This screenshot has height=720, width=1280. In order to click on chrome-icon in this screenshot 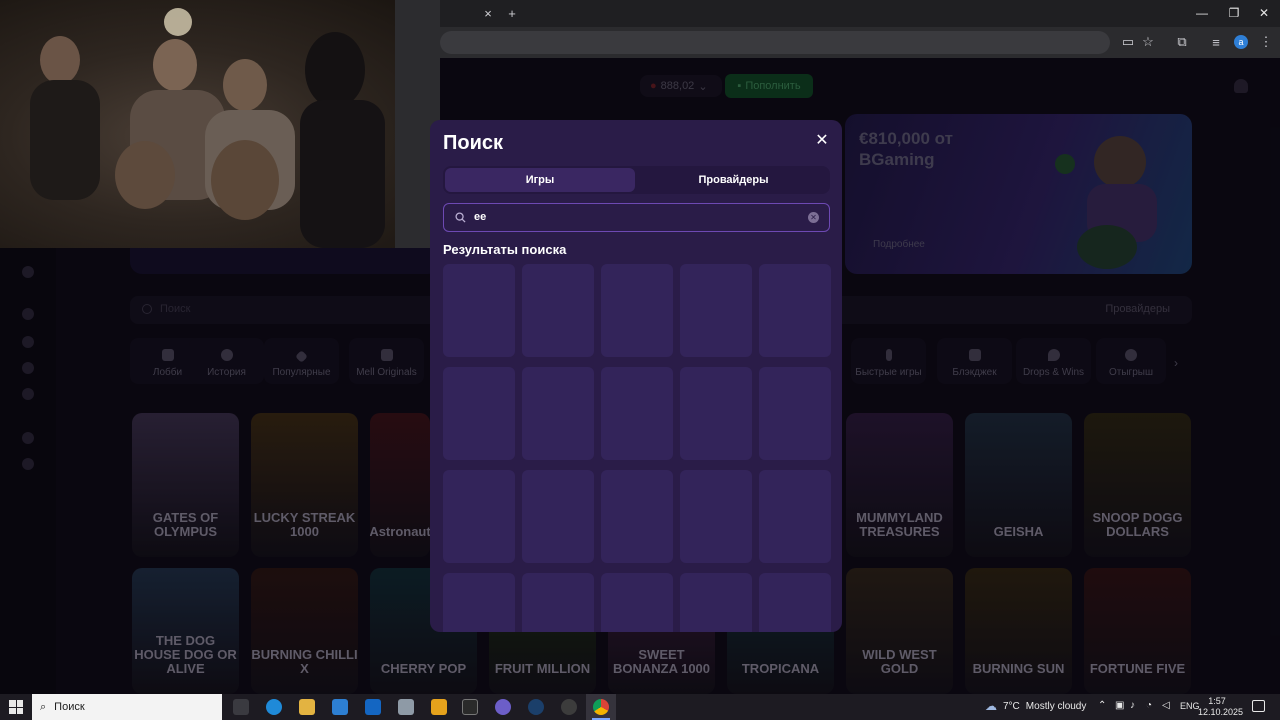, I will do `click(601, 707)`.